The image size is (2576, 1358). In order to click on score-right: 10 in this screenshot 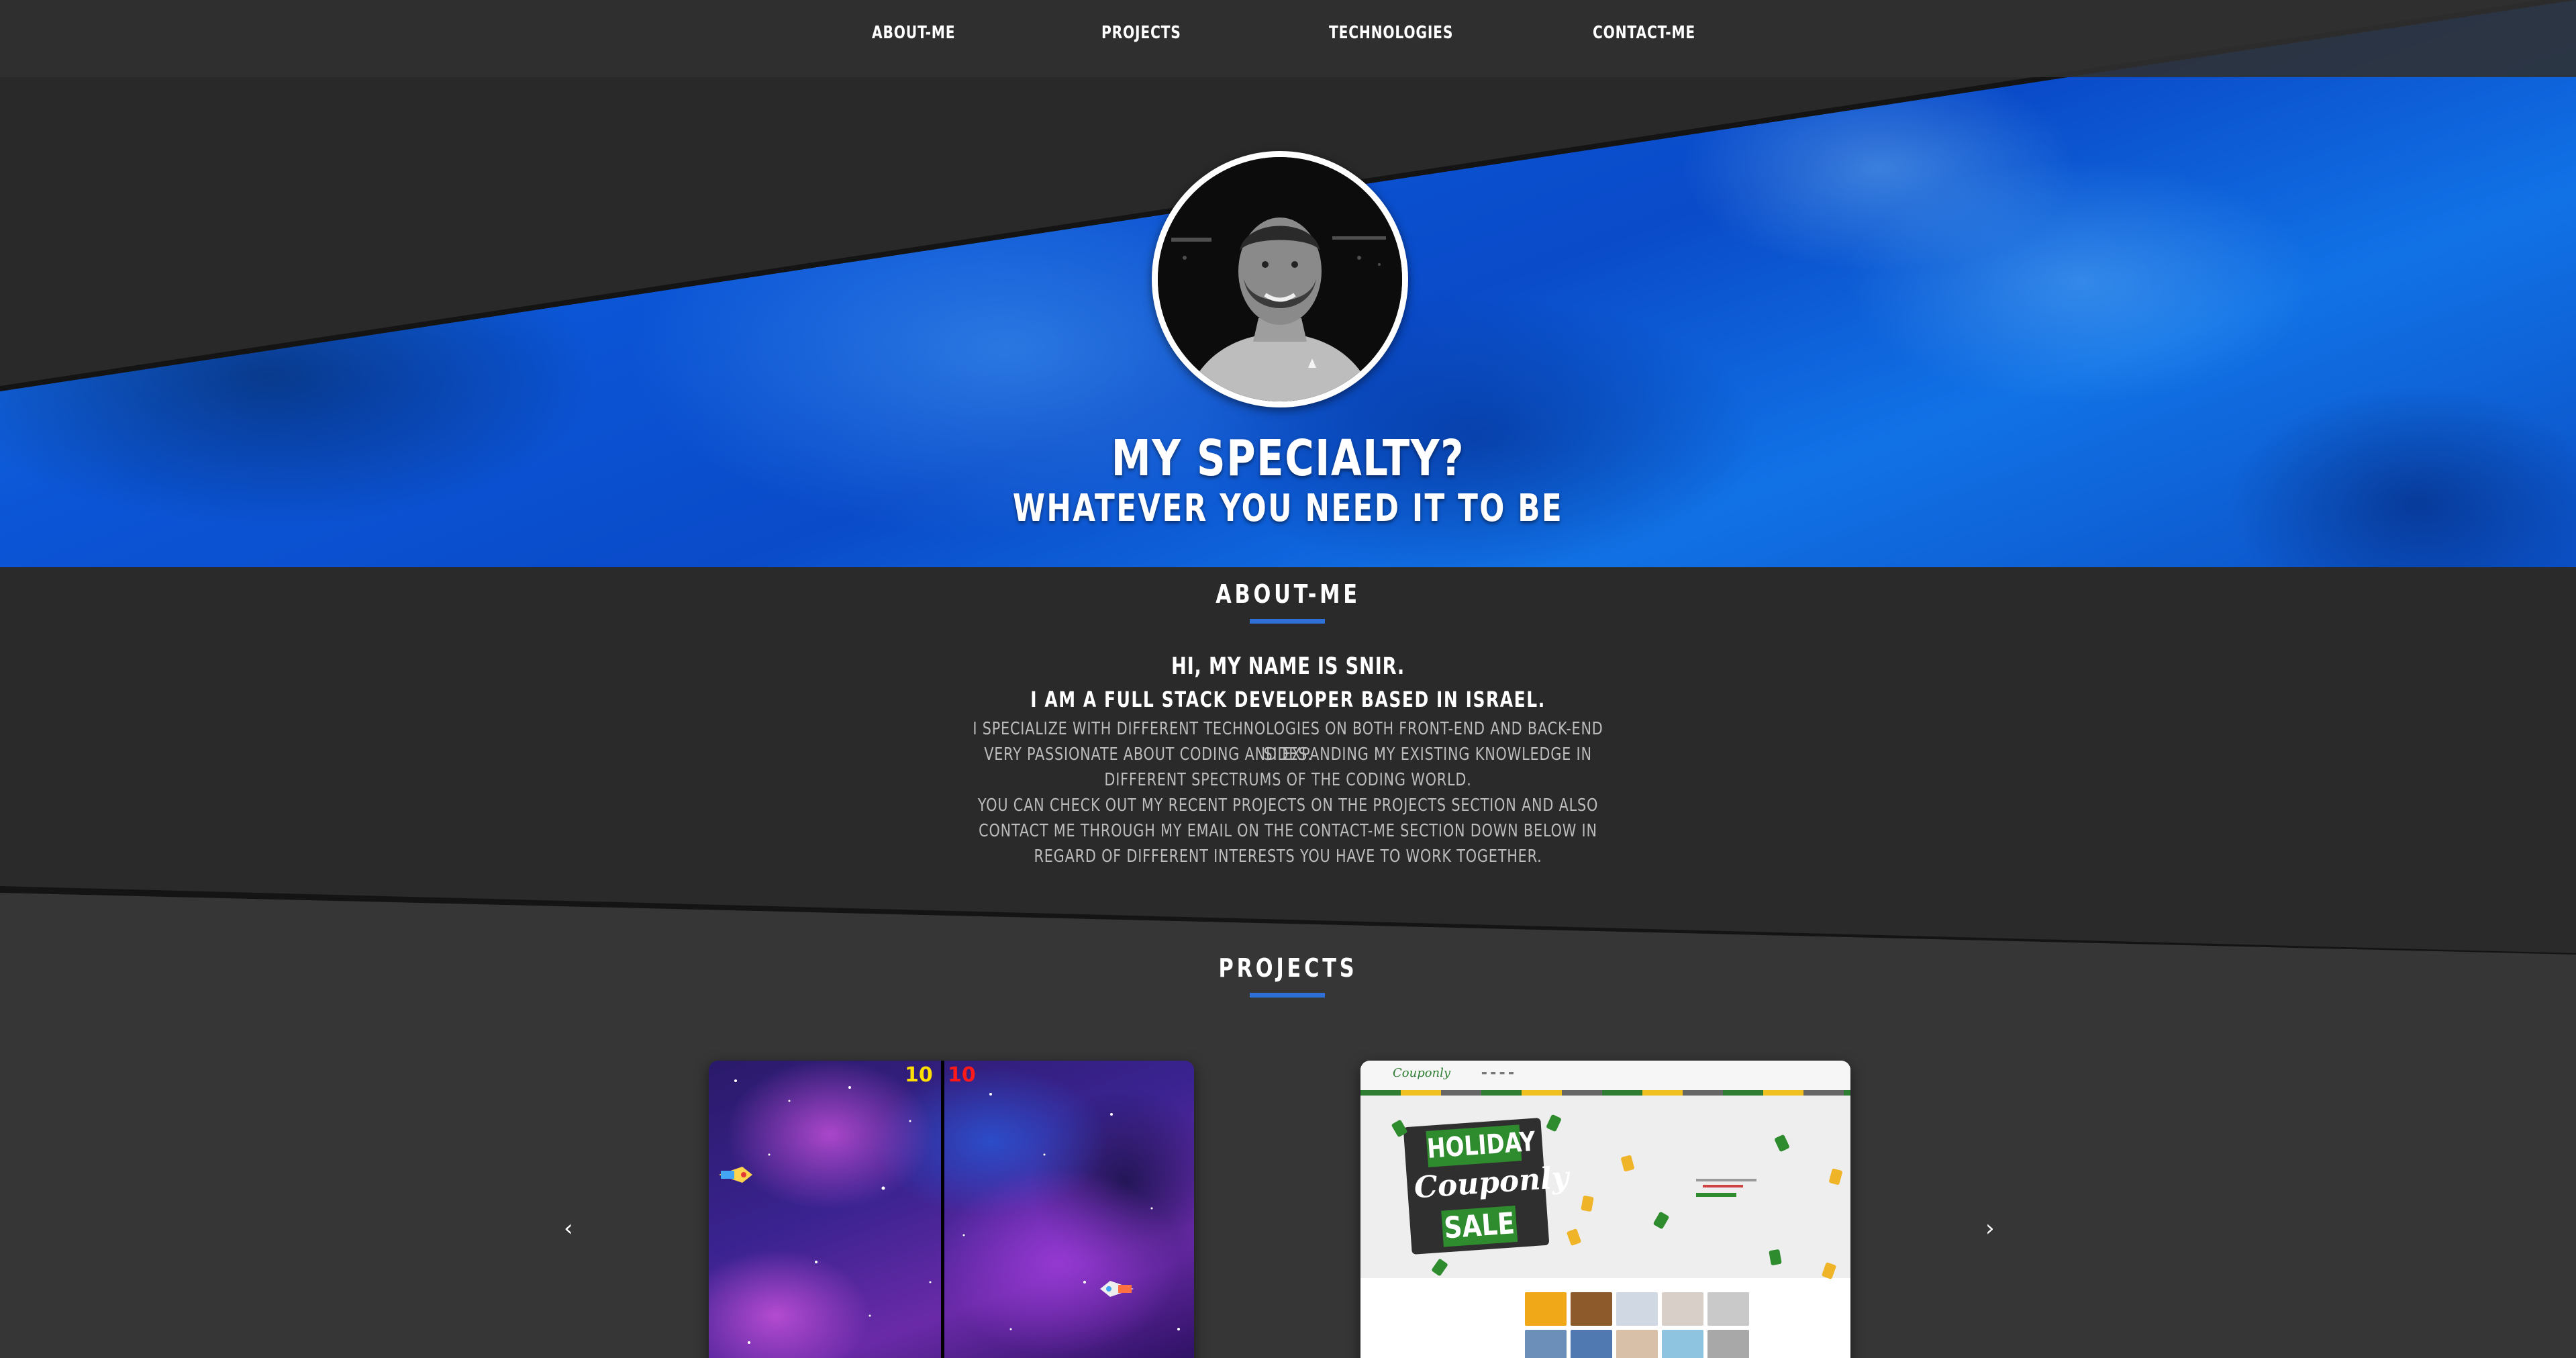, I will do `click(962, 1075)`.